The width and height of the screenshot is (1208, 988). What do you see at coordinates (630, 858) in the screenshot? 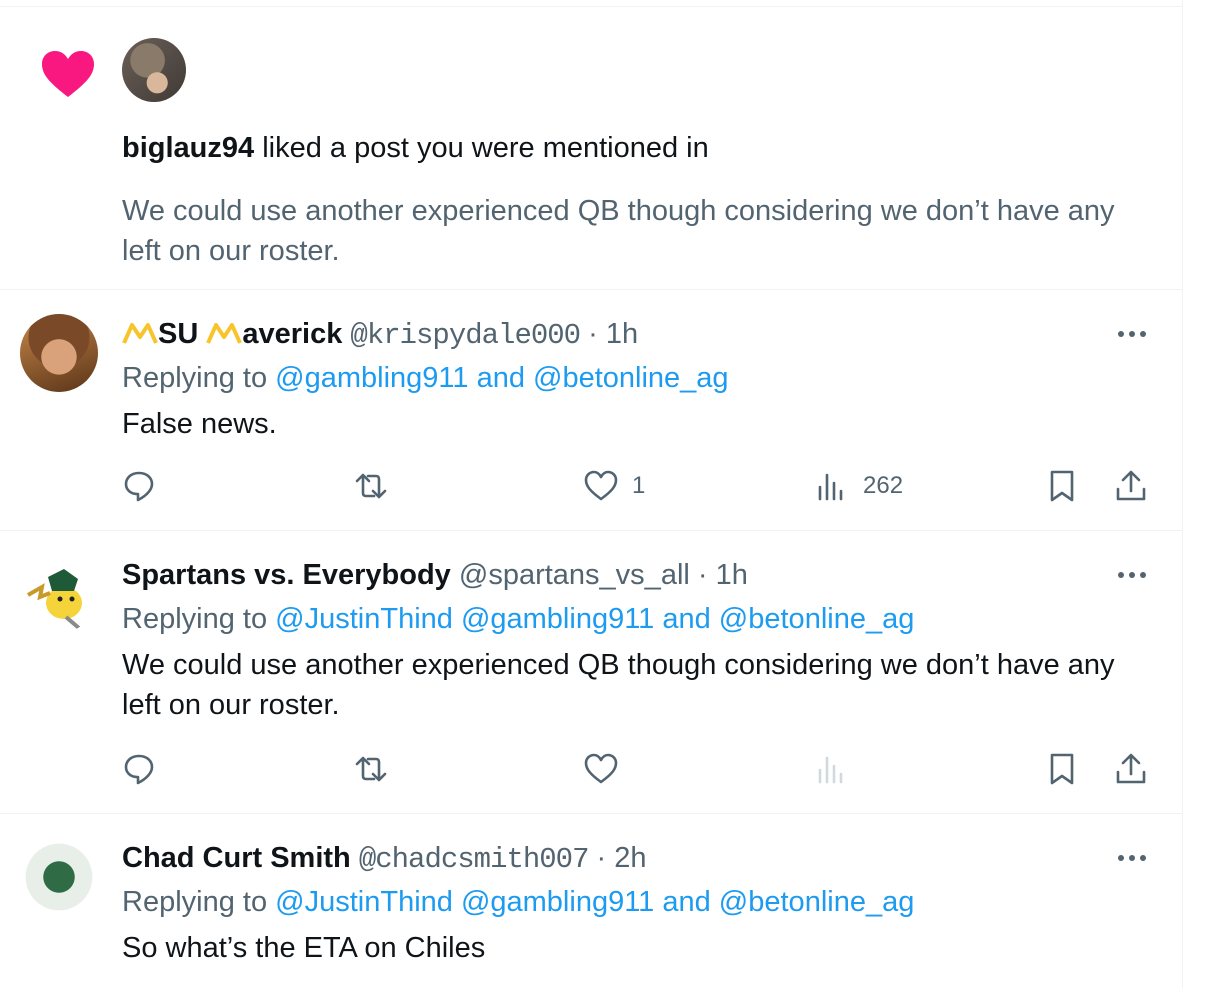
I see `timestamp: 2h` at bounding box center [630, 858].